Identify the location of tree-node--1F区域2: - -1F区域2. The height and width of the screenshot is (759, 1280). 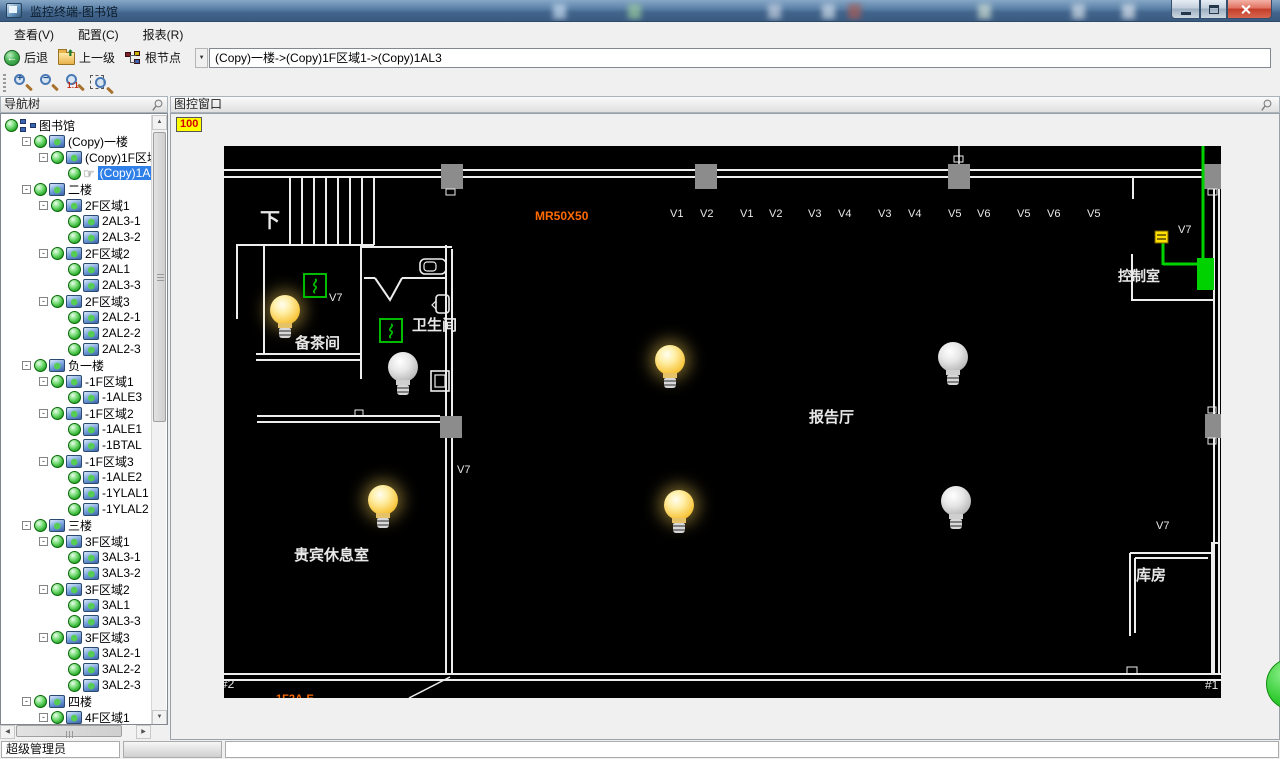
(76, 413).